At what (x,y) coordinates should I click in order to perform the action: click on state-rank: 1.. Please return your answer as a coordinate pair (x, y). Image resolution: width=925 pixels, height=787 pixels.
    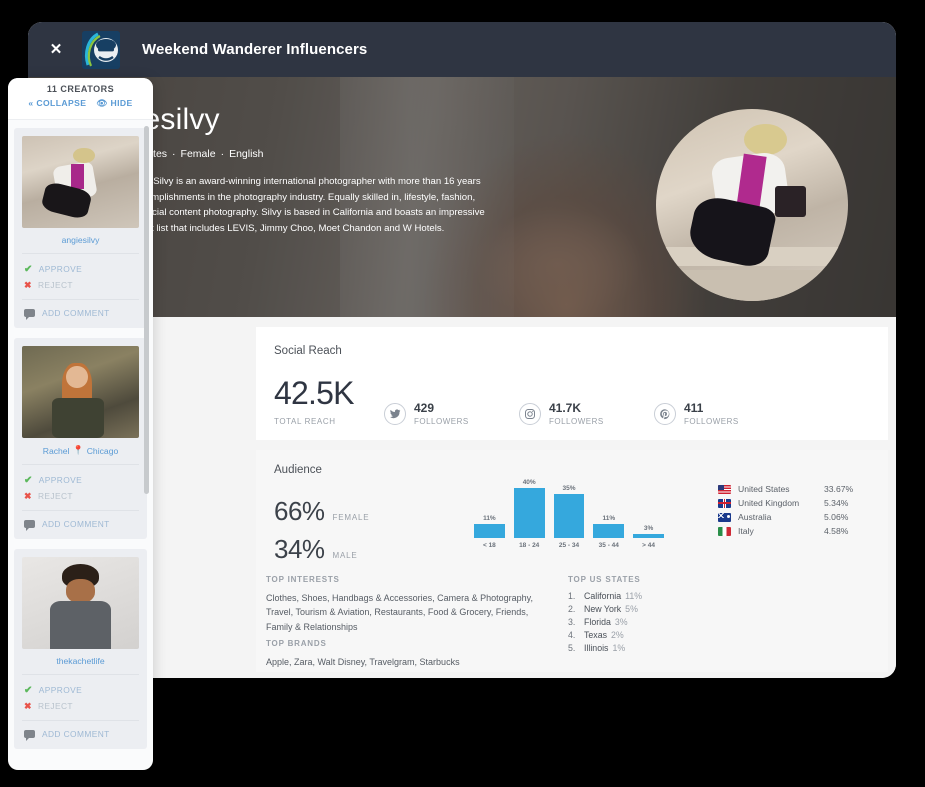
    Looking at the image, I should click on (572, 596).